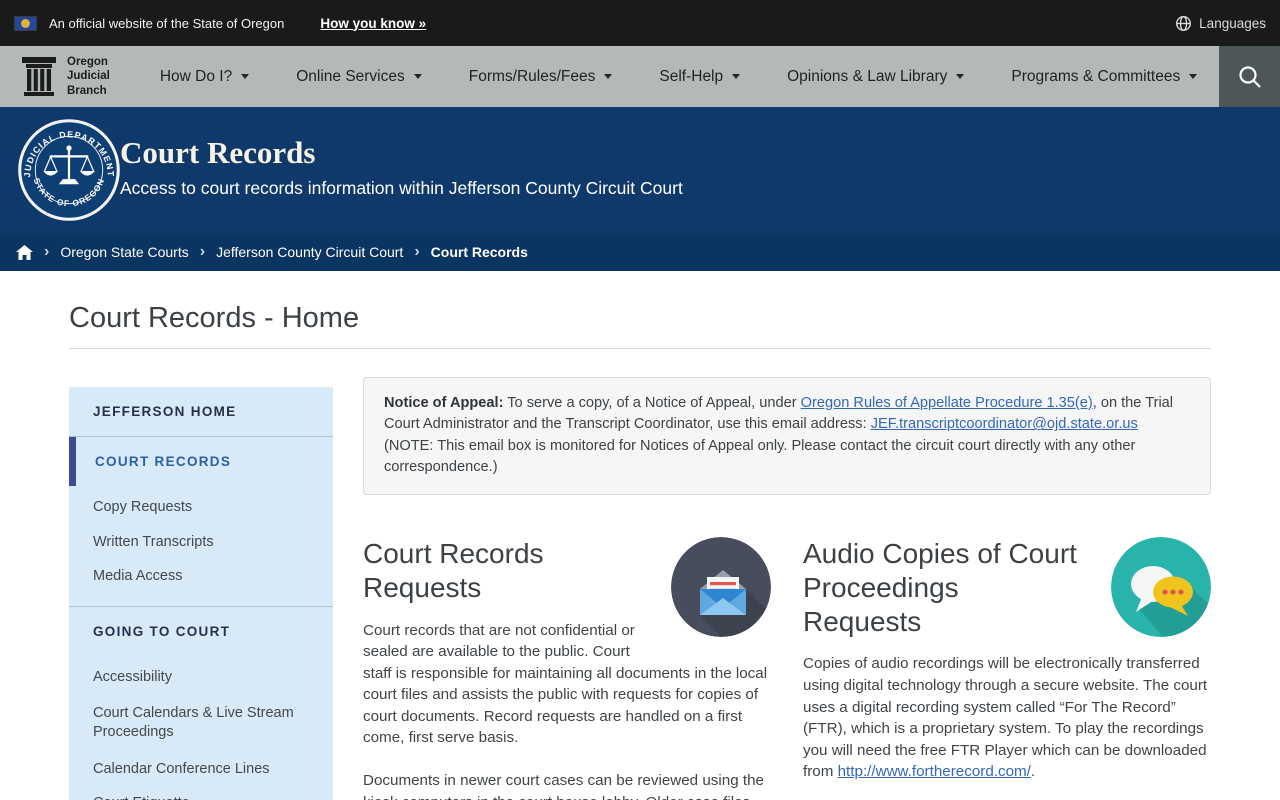 This screenshot has height=800, width=1280. Describe the element at coordinates (201, 576) in the screenshot. I see `sidebar-item-media-access: Media Access` at that location.